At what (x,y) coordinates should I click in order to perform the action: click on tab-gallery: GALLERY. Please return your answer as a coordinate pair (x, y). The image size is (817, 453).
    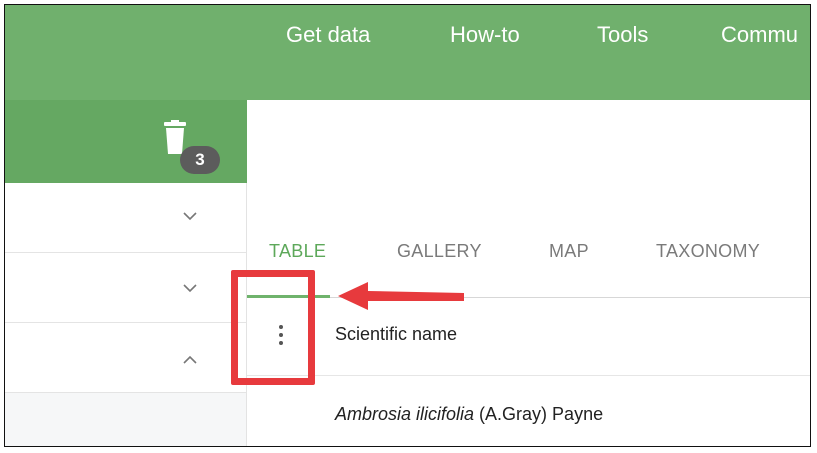
    Looking at the image, I should click on (439, 251).